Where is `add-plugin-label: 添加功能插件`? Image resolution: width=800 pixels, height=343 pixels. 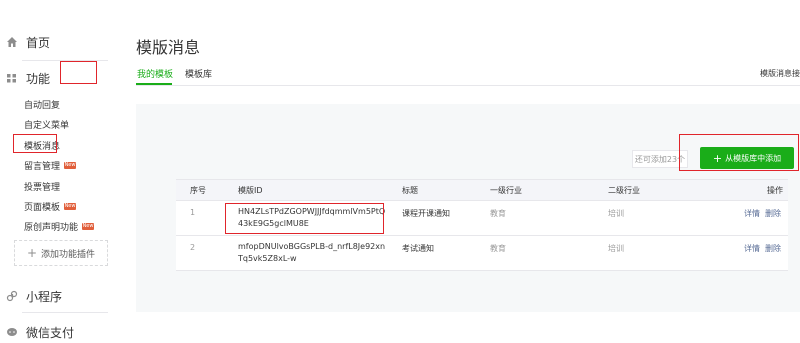
add-plugin-label: 添加功能插件 is located at coordinates (68, 254).